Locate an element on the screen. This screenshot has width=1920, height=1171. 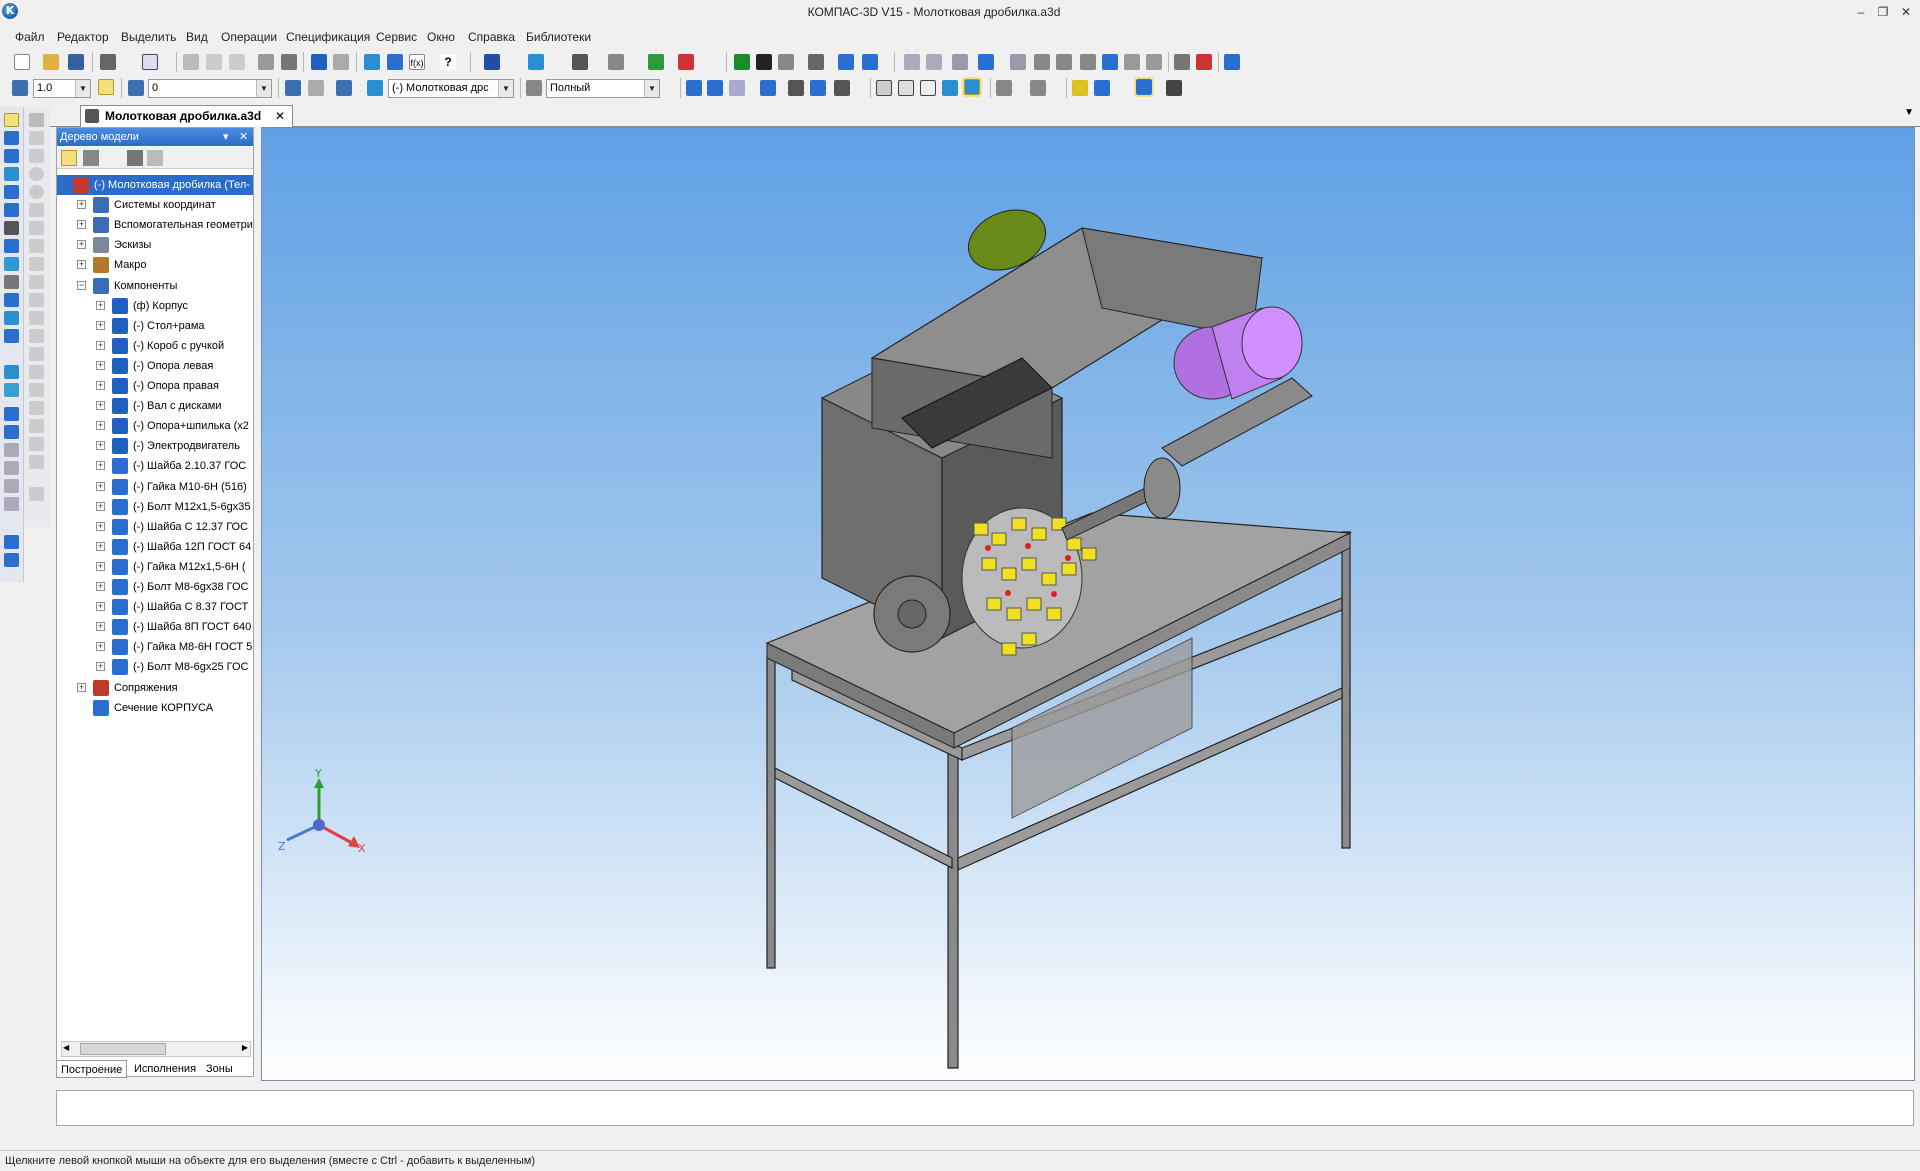
tree-item: + (-) Вал с дисками is located at coordinates (155, 406).